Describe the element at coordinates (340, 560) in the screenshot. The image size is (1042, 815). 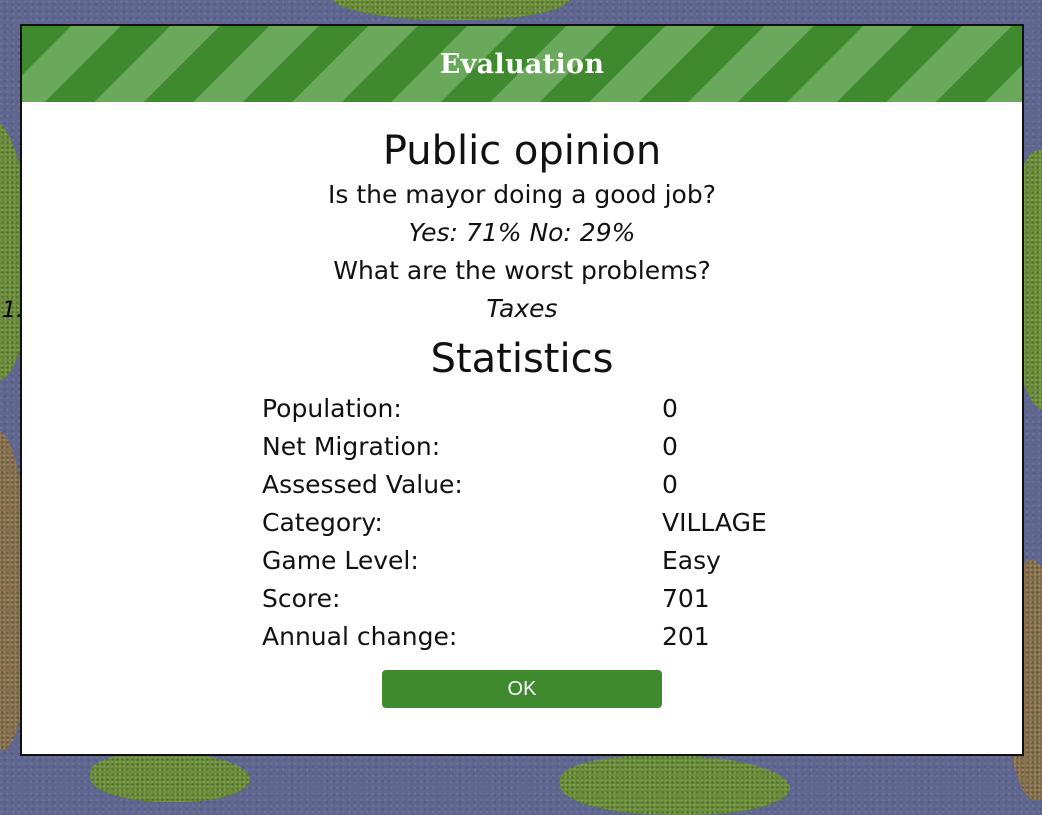
I see `stat-label: Game Level:` at that location.